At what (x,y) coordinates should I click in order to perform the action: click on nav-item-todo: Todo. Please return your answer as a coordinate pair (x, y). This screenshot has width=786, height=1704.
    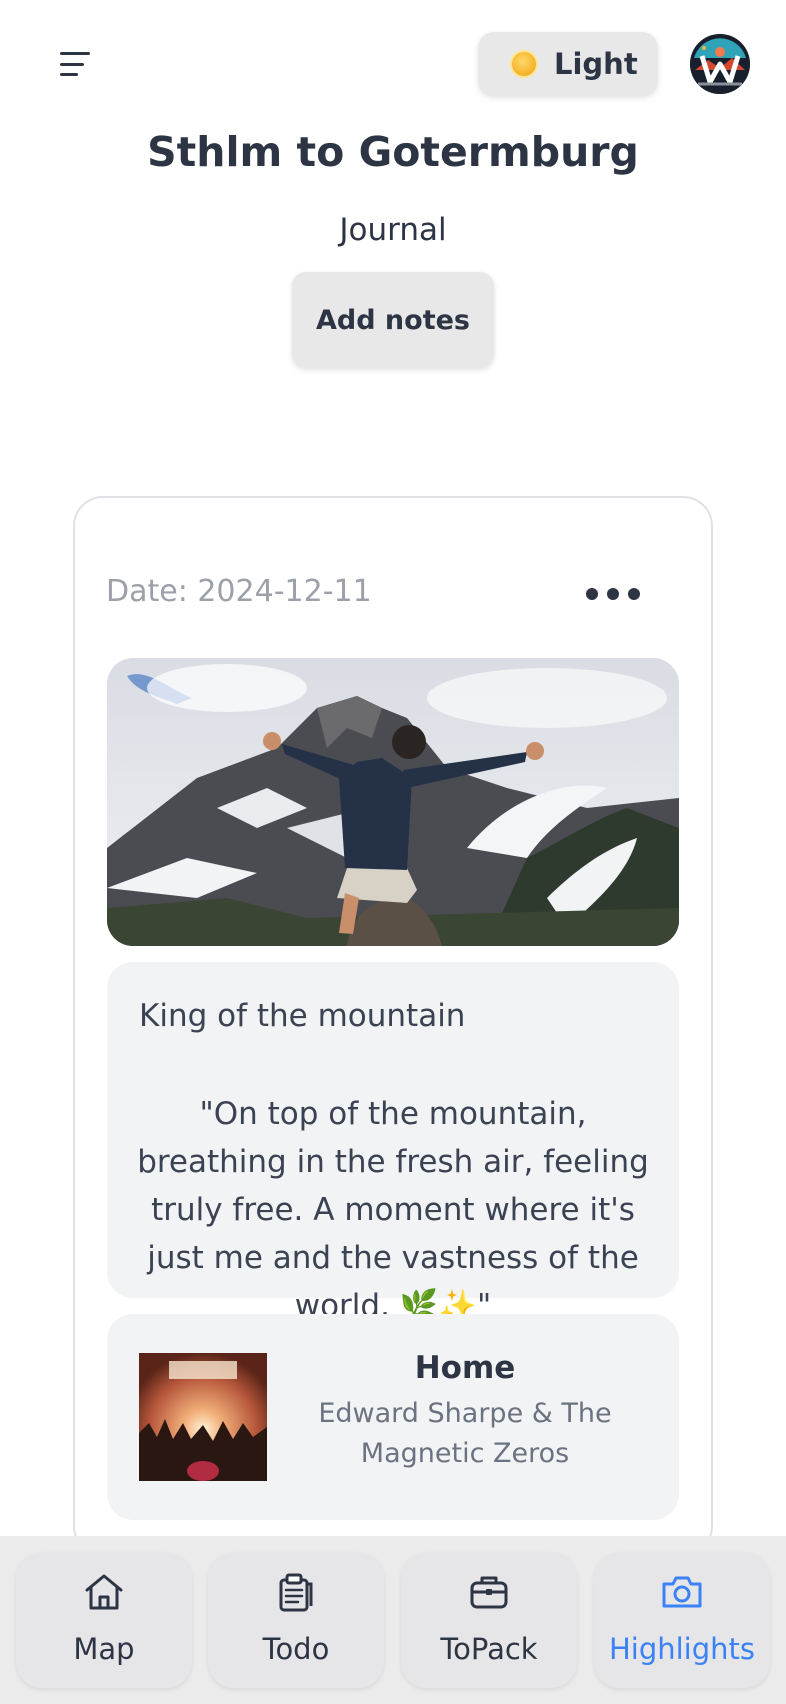
    Looking at the image, I should click on (296, 1620).